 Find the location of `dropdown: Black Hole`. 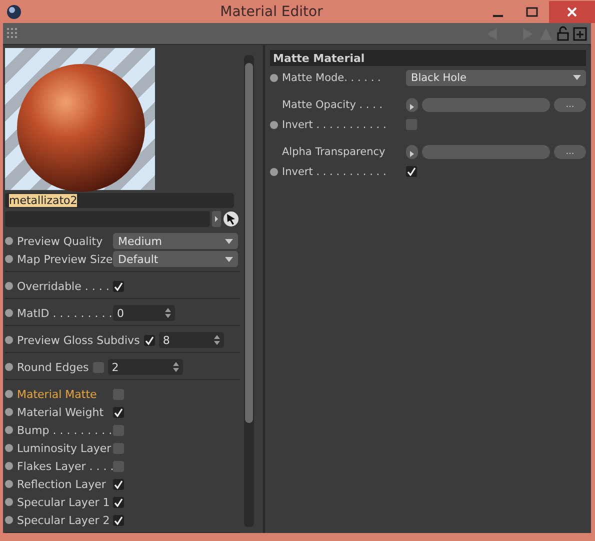

dropdown: Black Hole is located at coordinates (496, 78).